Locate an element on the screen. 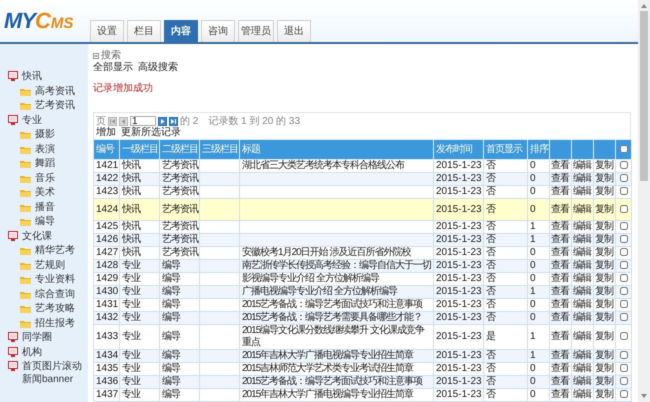 The image size is (650, 402). nav-tab: 退出 is located at coordinates (294, 31).